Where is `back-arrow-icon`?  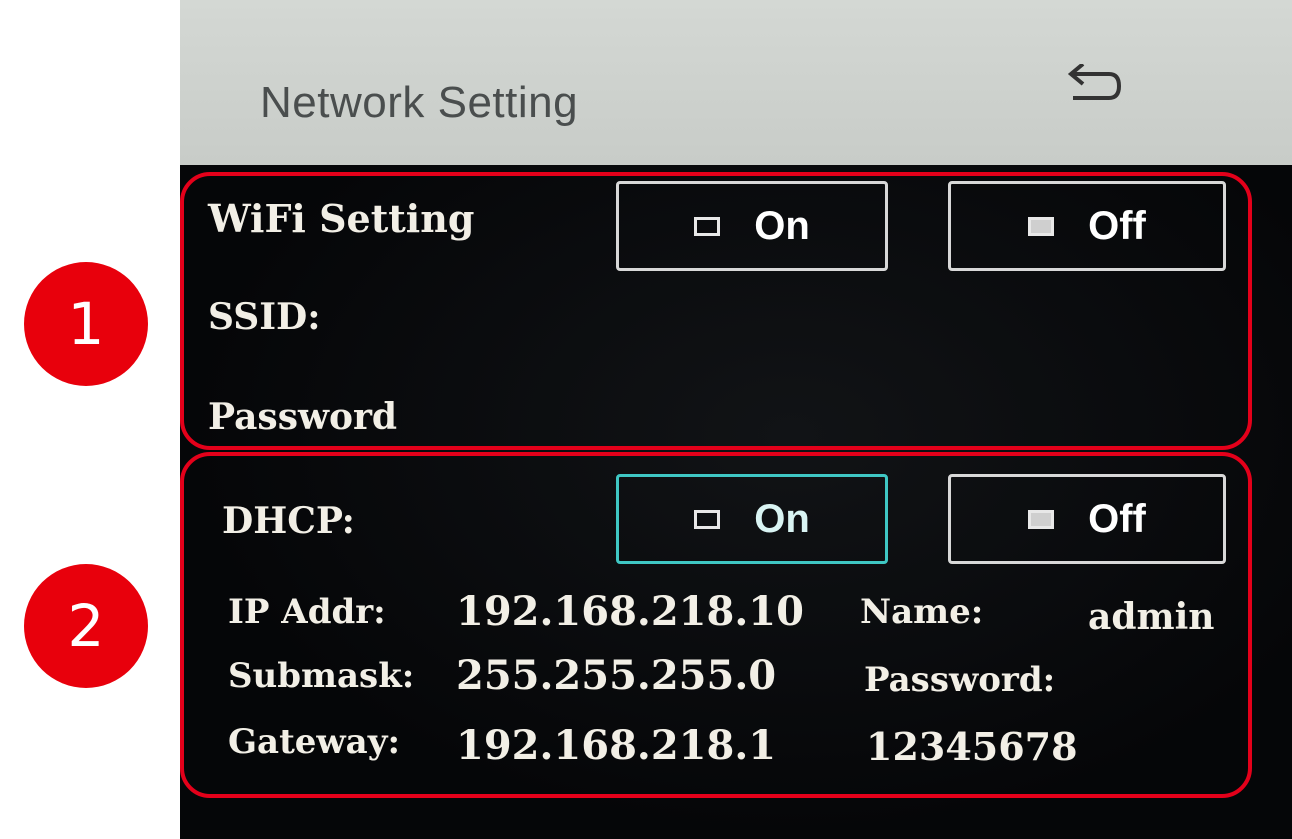 back-arrow-icon is located at coordinates (1095, 88).